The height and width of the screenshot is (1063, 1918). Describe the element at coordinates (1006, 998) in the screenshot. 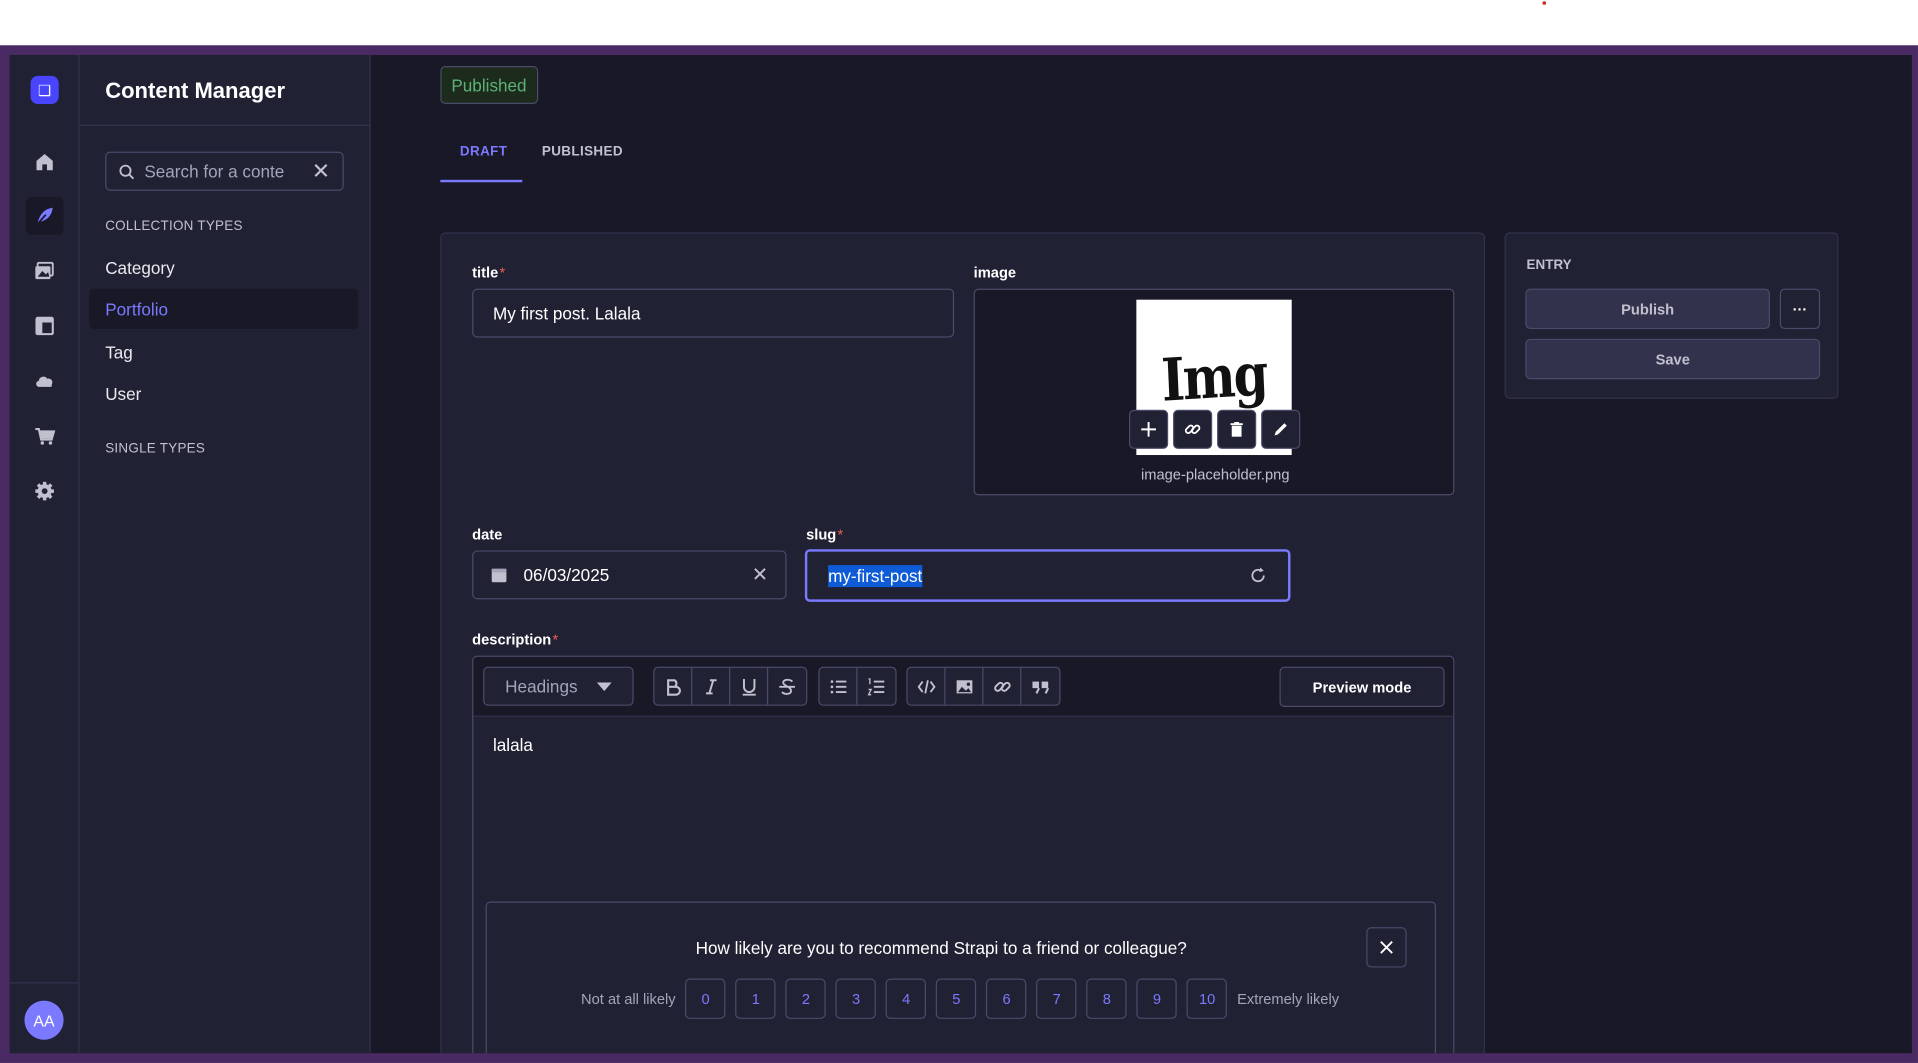

I see `nps-score-6: 6` at that location.